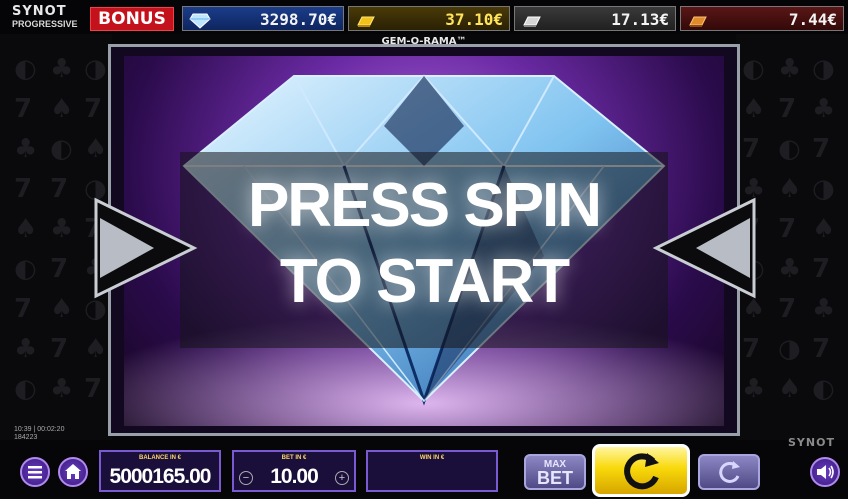 The width and height of the screenshot is (848, 499). I want to click on diamond-icon, so click(200, 23).